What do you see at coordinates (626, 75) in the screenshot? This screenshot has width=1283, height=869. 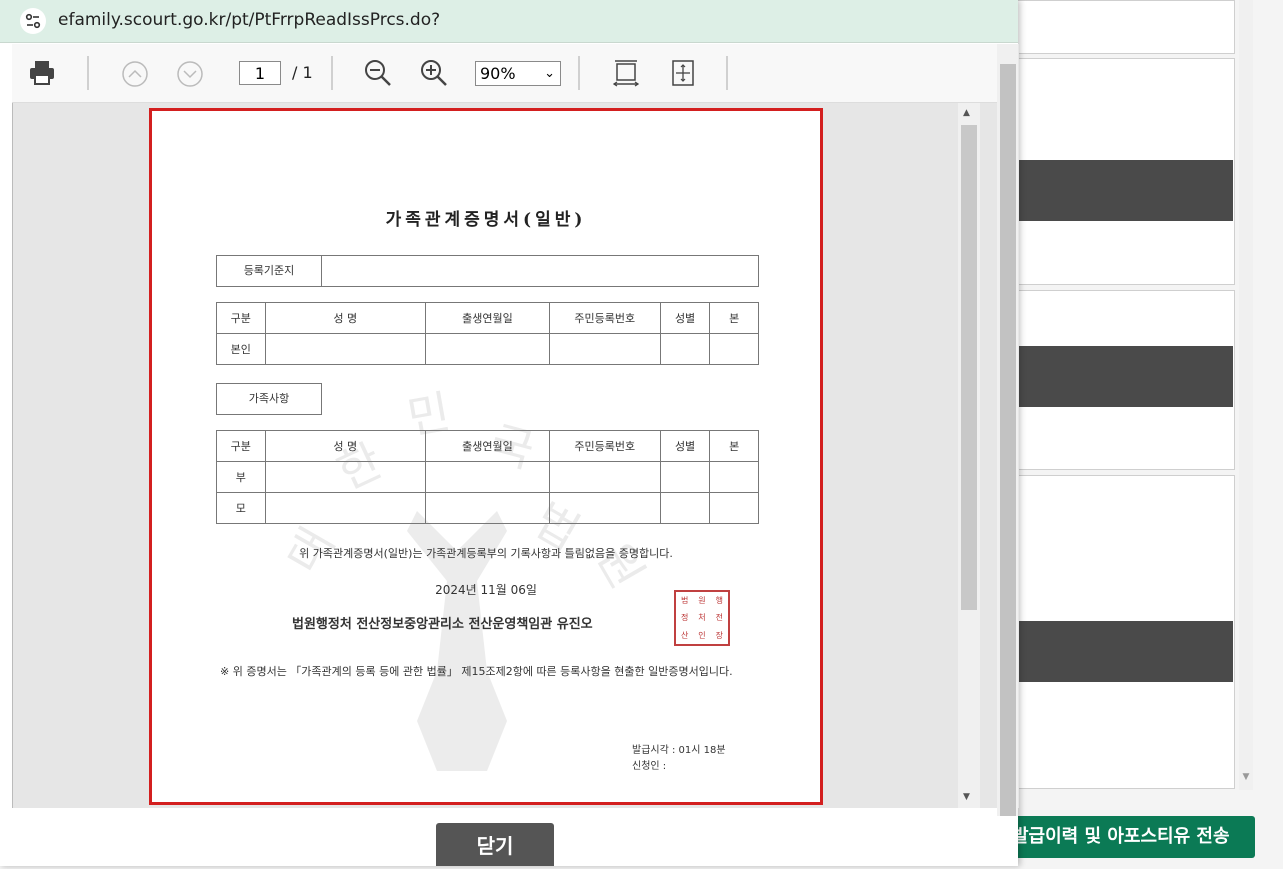 I see `fit-width-icon` at bounding box center [626, 75].